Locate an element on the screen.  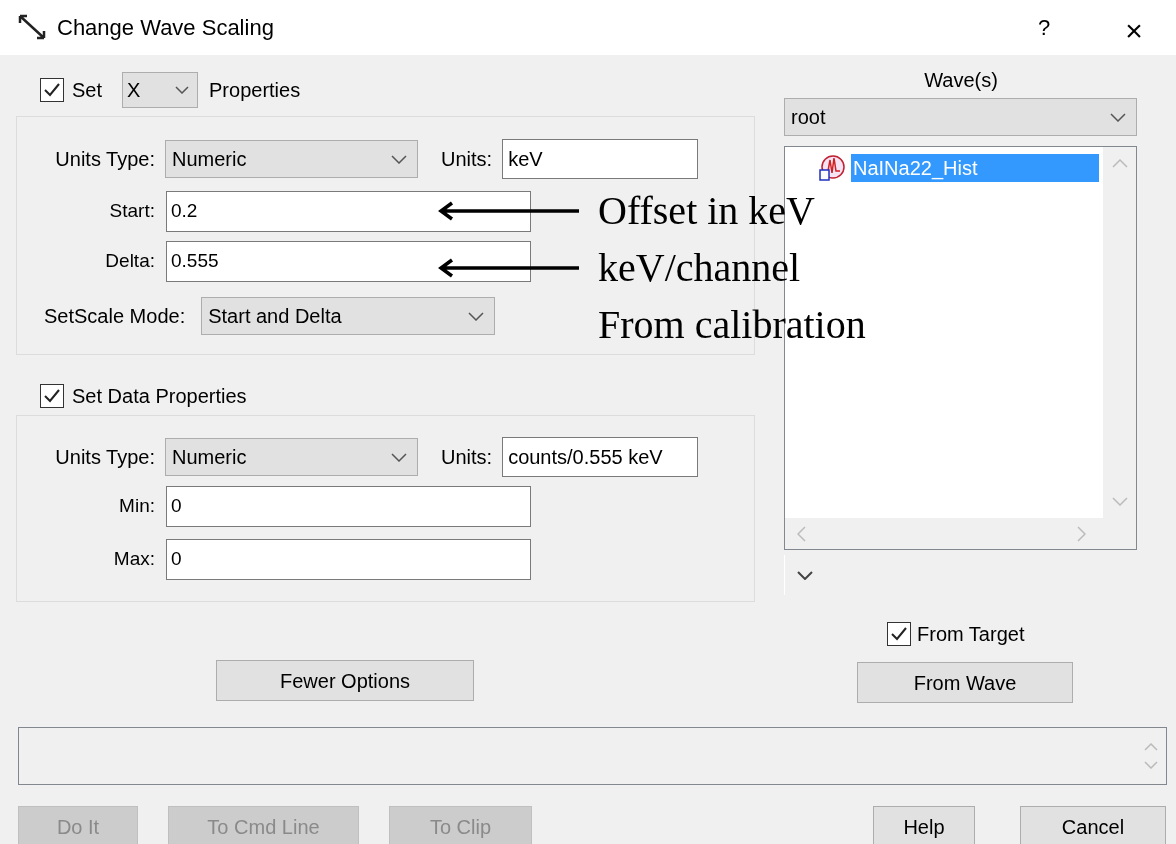
annotation-text: From calibration is located at coordinates (732, 324).